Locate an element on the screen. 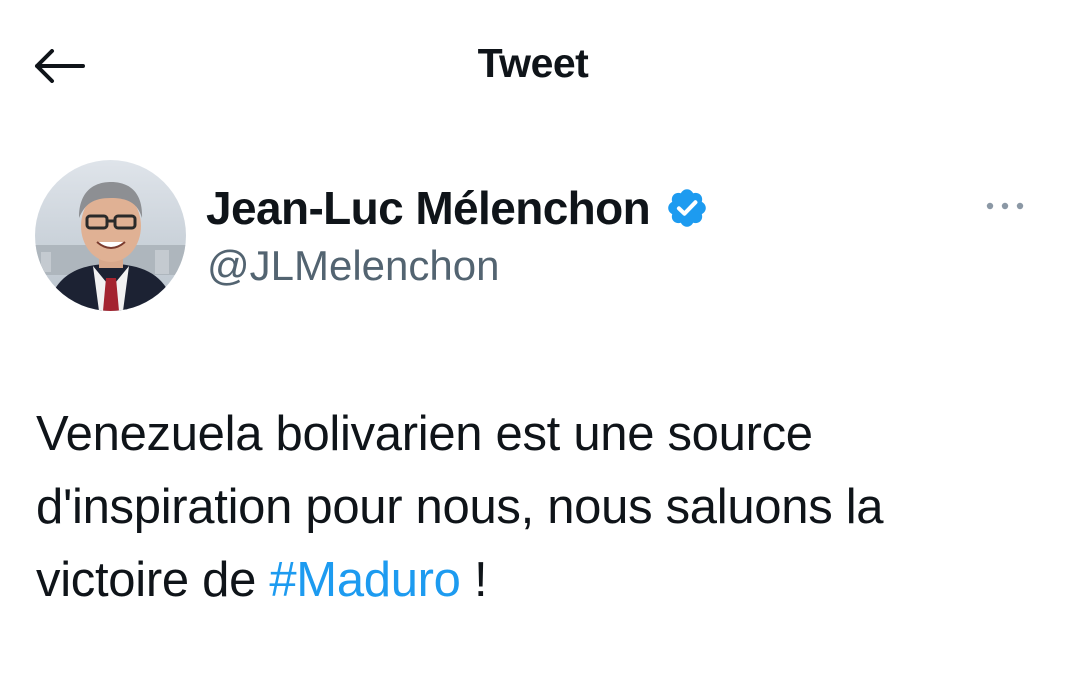 The width and height of the screenshot is (1066, 693). tweet-text-tail: ! is located at coordinates (474, 580).